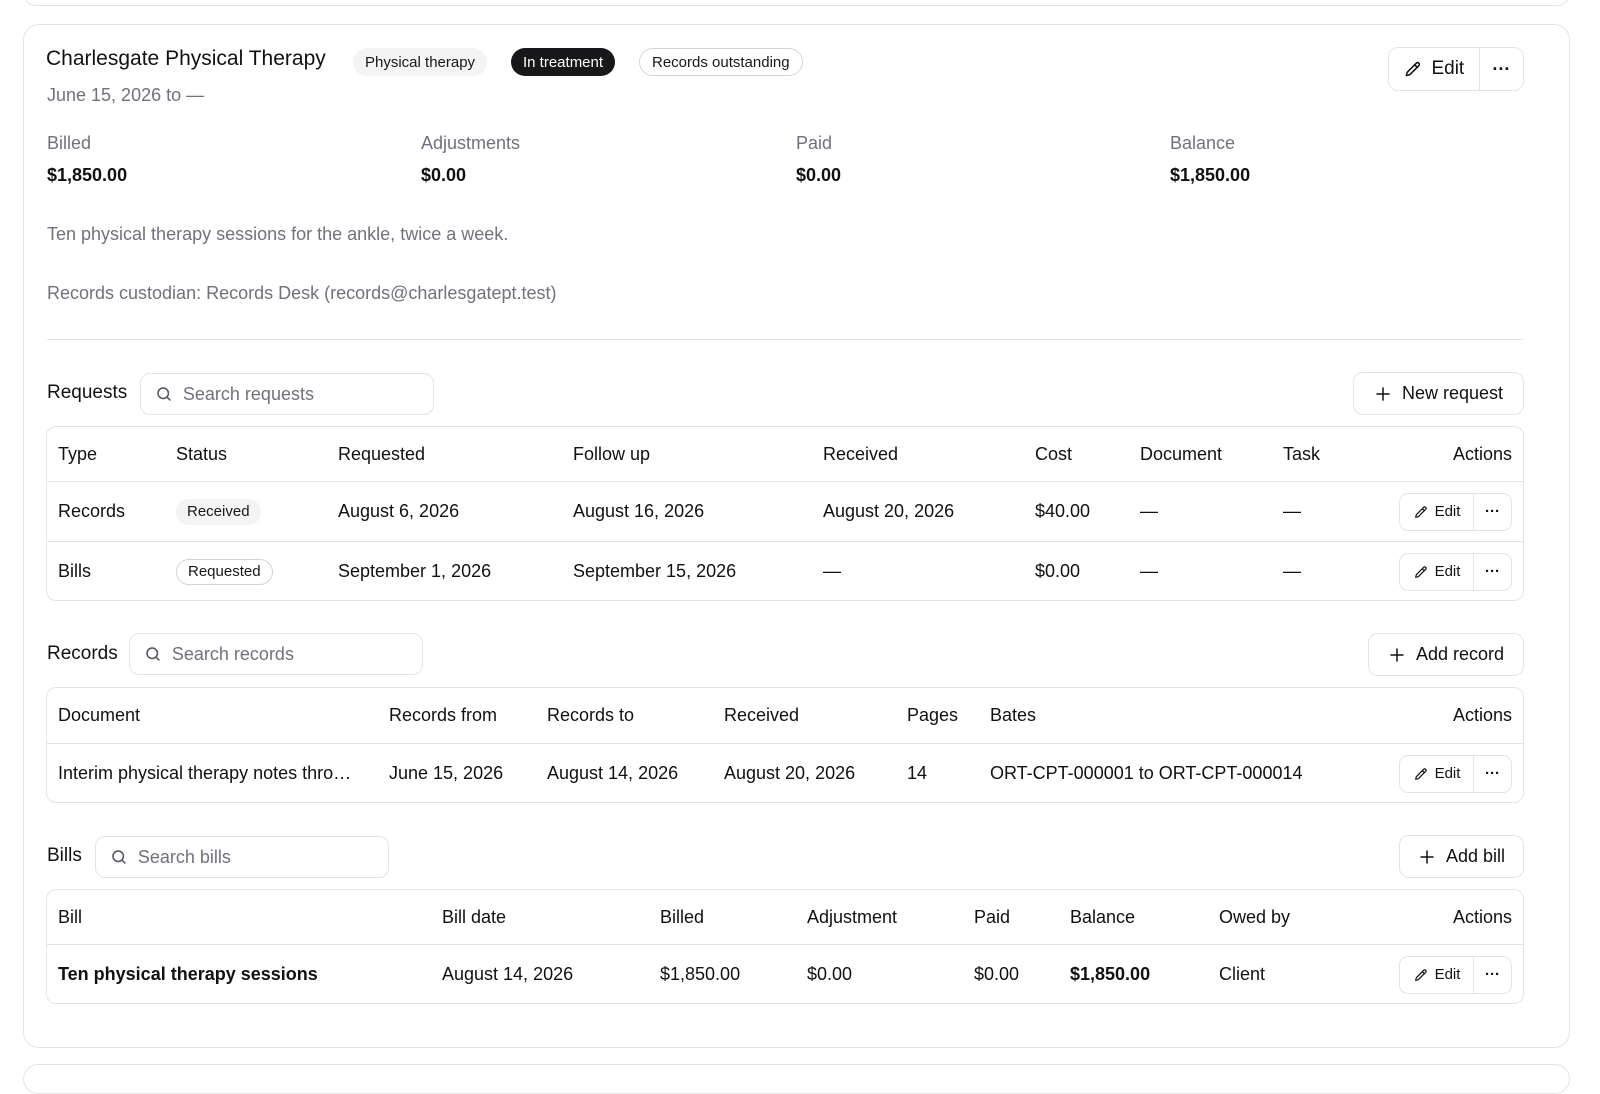  I want to click on col-received: Received, so click(762, 715).